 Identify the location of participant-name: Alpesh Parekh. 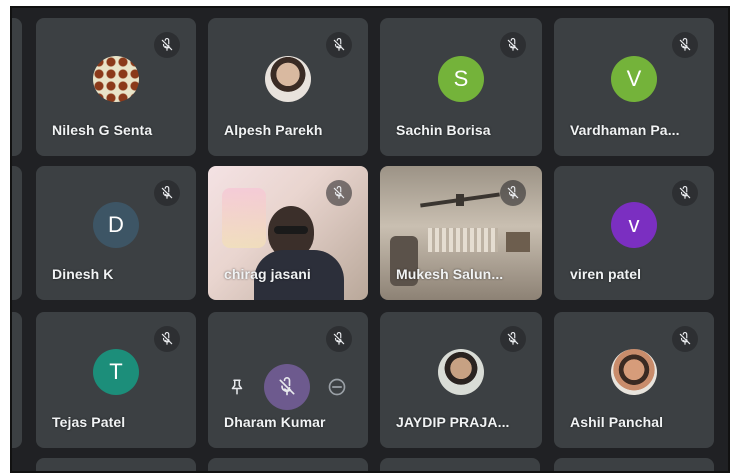
(273, 130).